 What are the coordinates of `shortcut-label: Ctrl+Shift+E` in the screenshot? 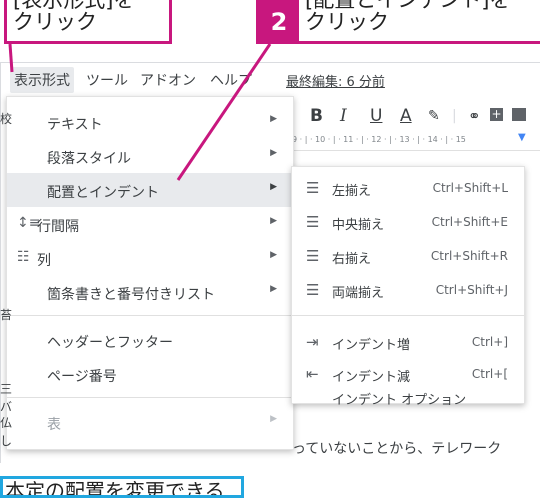 It's located at (469, 222).